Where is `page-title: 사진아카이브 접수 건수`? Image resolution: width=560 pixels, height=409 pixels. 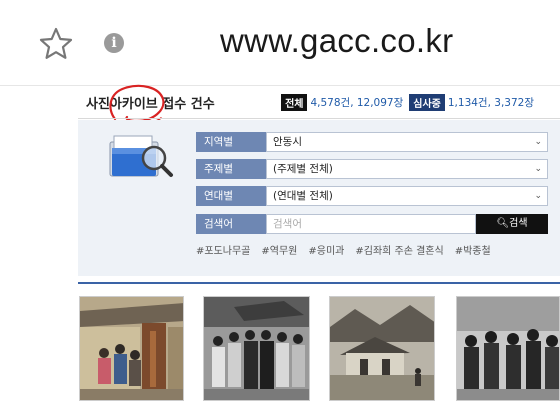 page-title: 사진아카이브 접수 건수 is located at coordinates (150, 104).